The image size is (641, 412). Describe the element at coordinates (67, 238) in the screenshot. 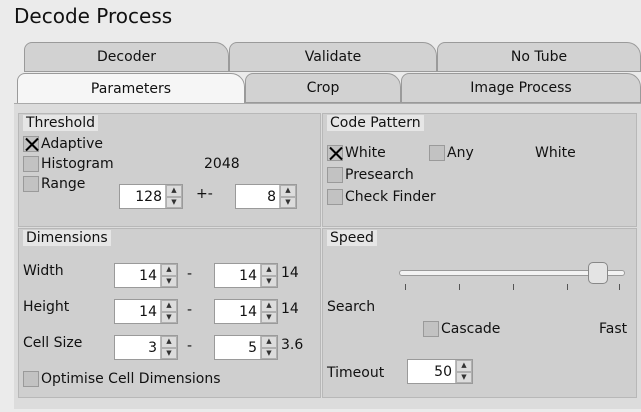

I see `dimensions-title: Dimensions` at that location.